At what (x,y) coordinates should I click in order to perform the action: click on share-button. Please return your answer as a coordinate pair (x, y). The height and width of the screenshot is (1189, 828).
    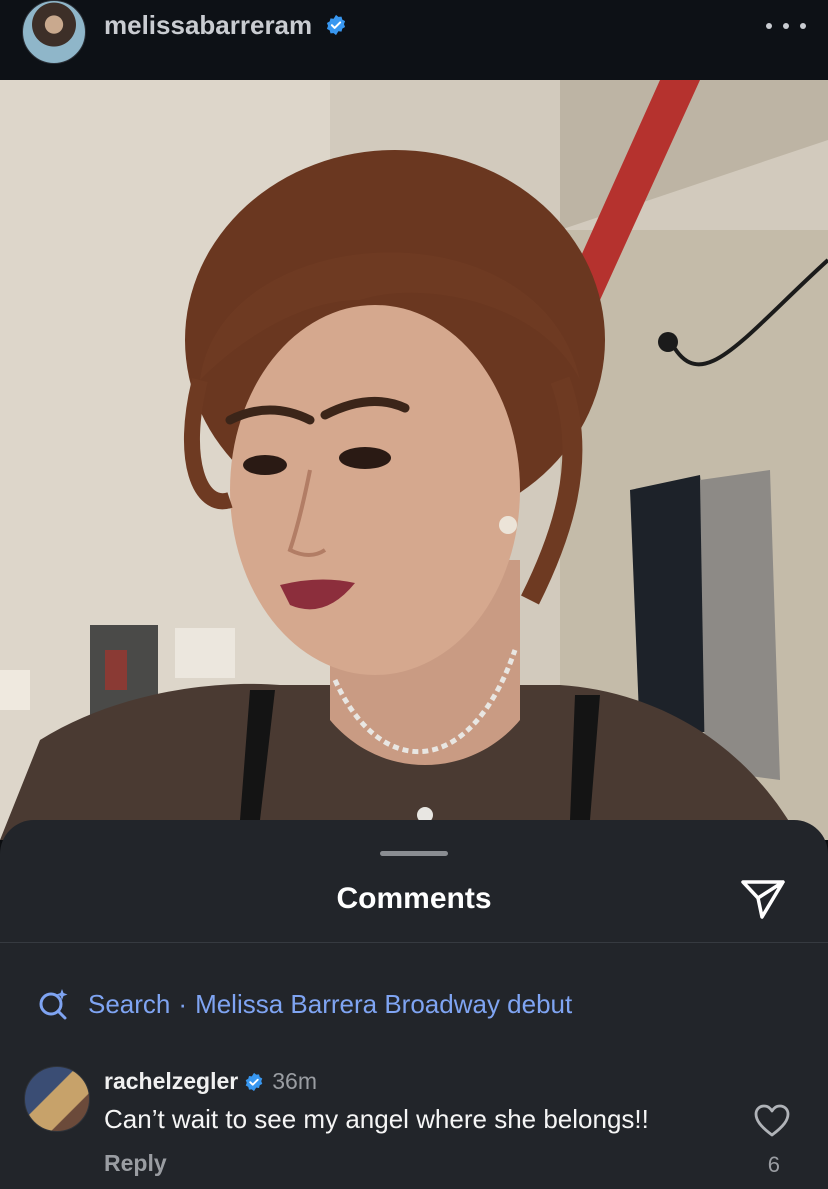
    Looking at the image, I should click on (763, 899).